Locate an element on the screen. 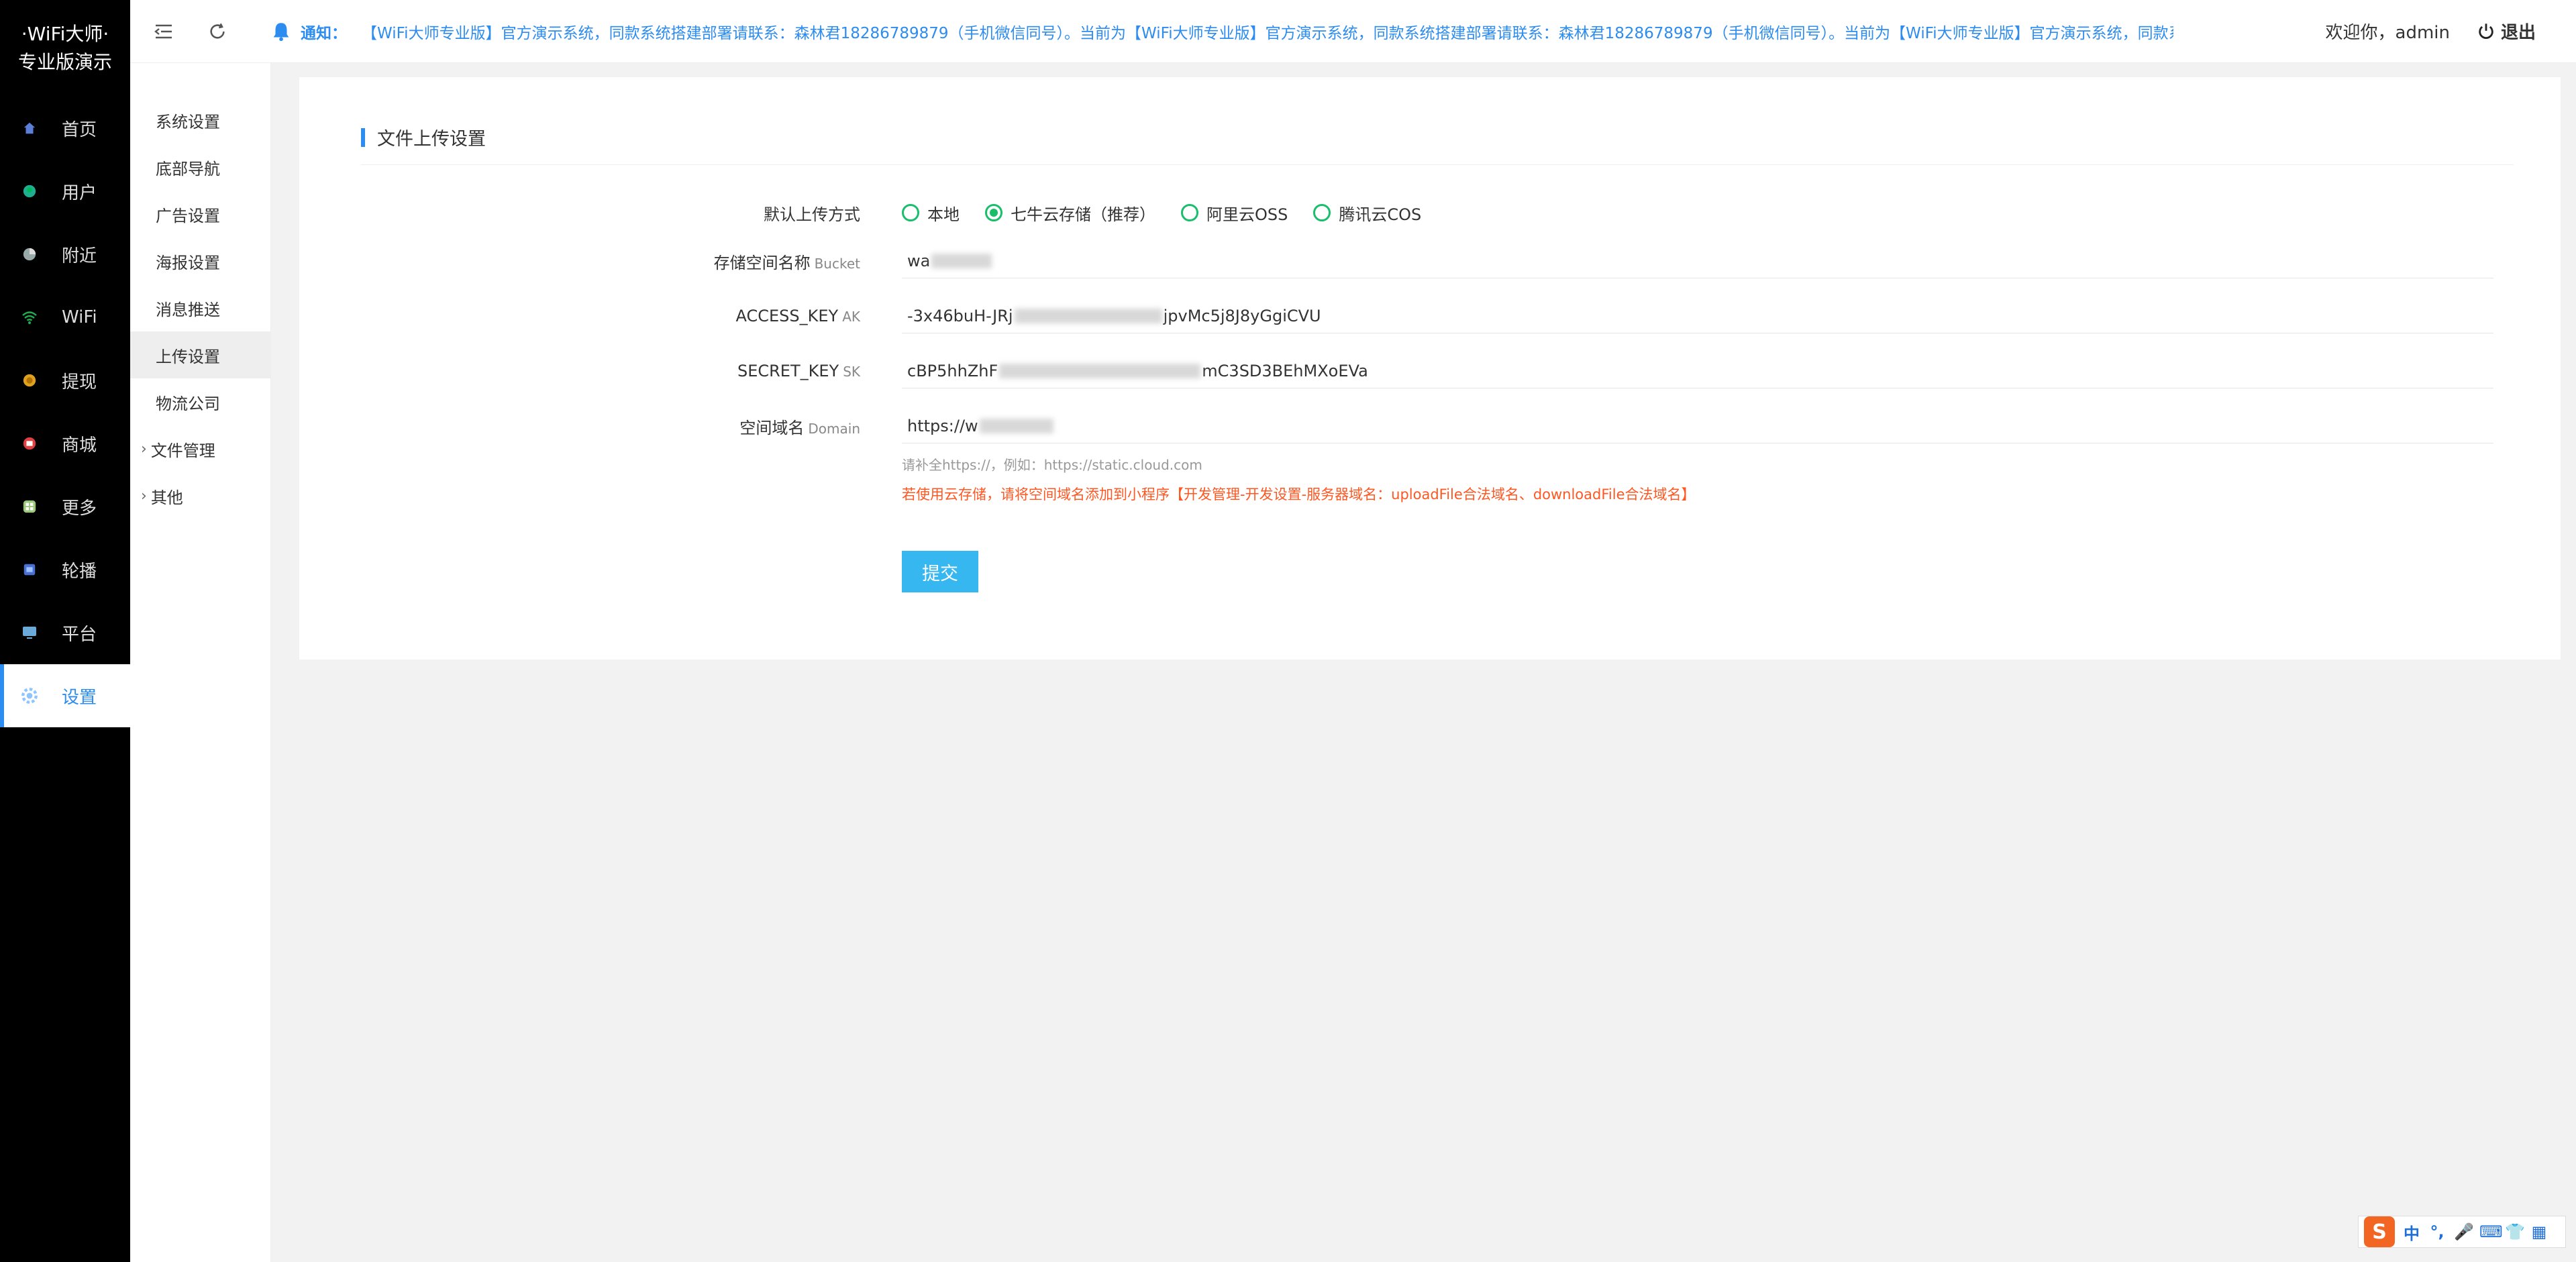 The image size is (2576, 1262). secret-key-input: cBP5hhZhF mC3SD3BEhMXoEVa is located at coordinates (1697, 371).